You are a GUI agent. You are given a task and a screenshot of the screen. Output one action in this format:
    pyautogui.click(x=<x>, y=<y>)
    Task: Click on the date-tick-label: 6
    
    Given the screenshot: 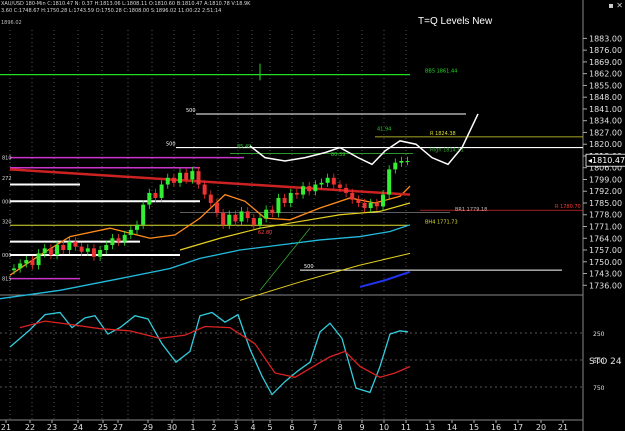 What is the action you would take?
    pyautogui.click(x=291, y=427)
    